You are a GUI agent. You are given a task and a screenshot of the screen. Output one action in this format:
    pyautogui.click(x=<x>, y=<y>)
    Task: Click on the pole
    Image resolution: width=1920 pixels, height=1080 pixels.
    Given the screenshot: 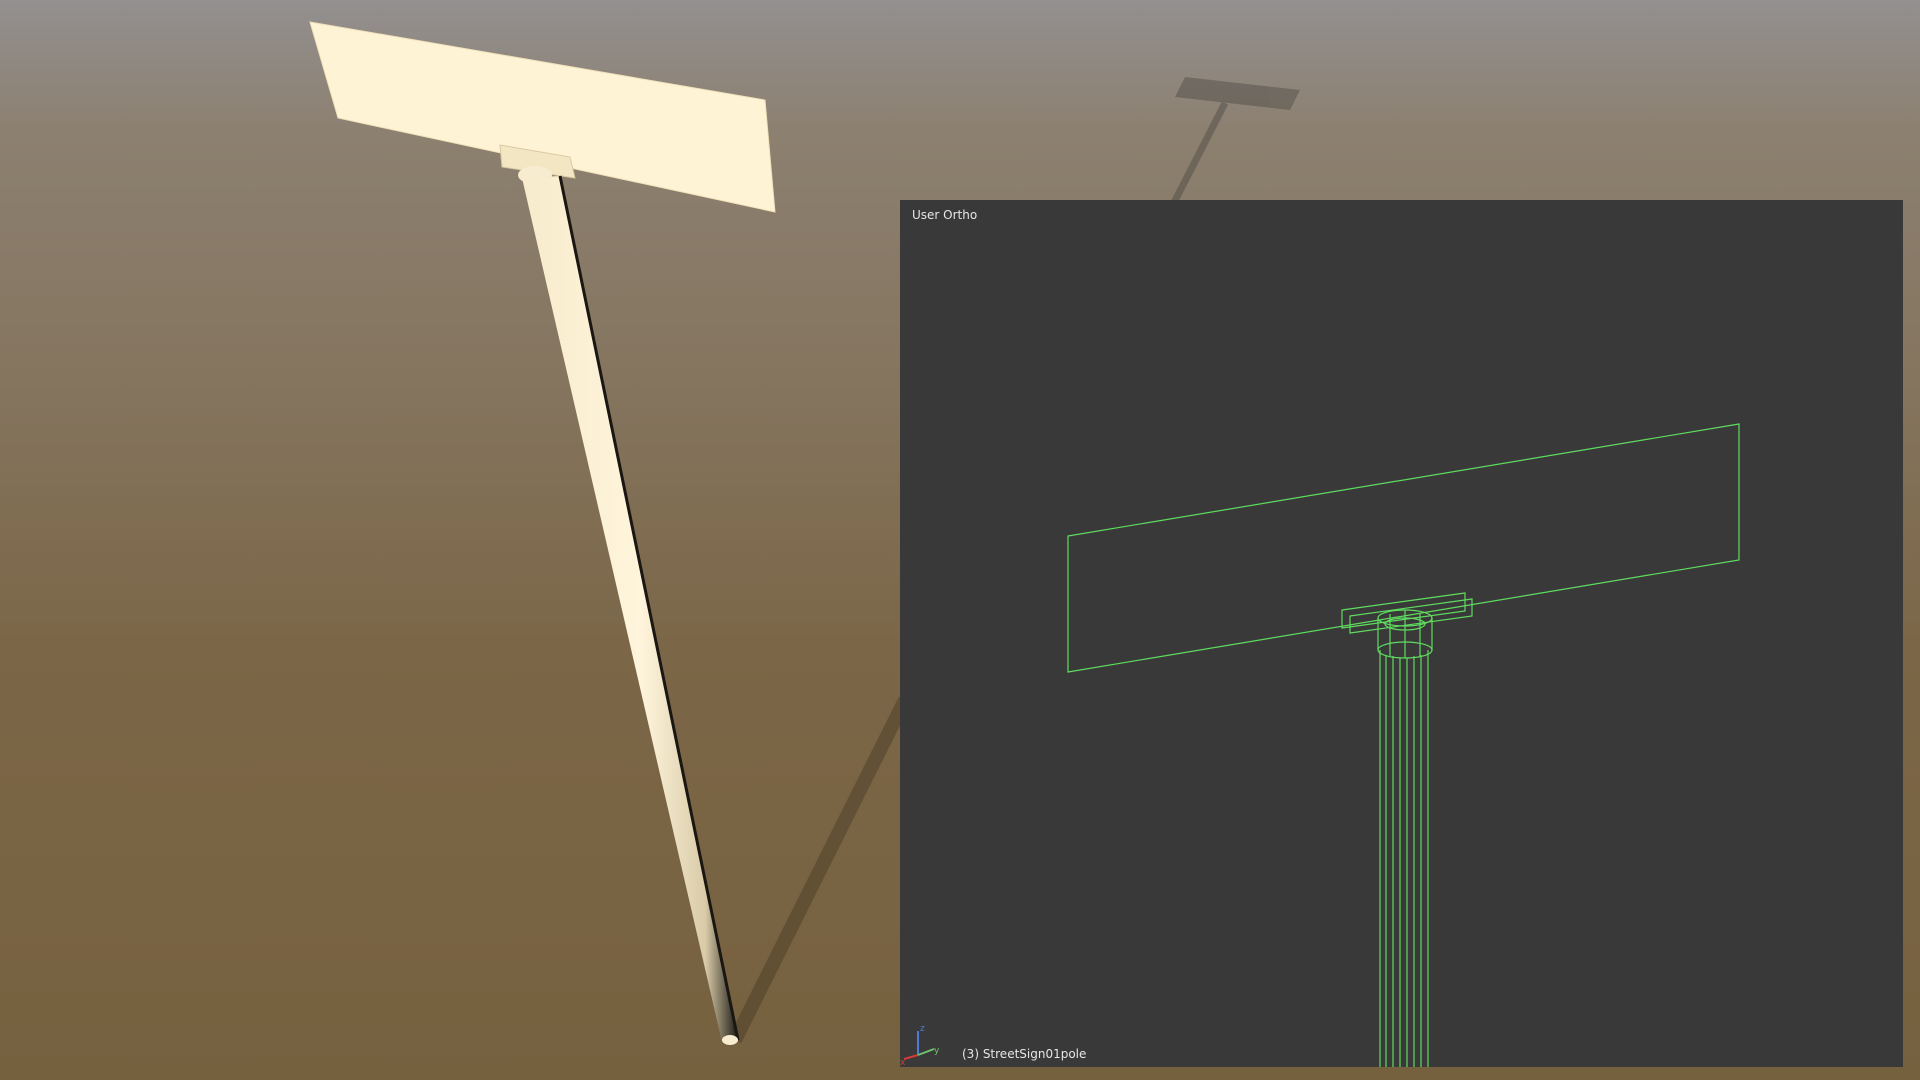 What is the action you would take?
    pyautogui.click(x=630, y=609)
    